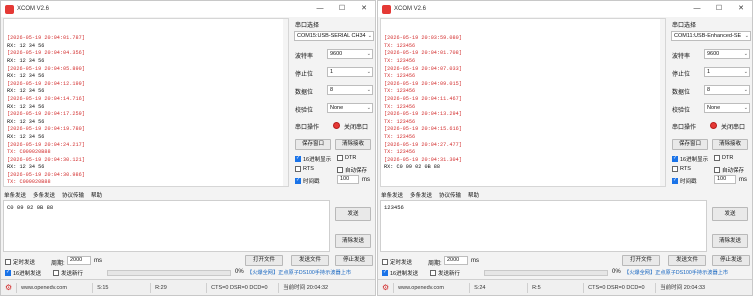 This screenshot has width=753, height=296. What do you see at coordinates (733, 171) in the screenshot?
I see `auto-save-label: 自动保存` at bounding box center [733, 171].